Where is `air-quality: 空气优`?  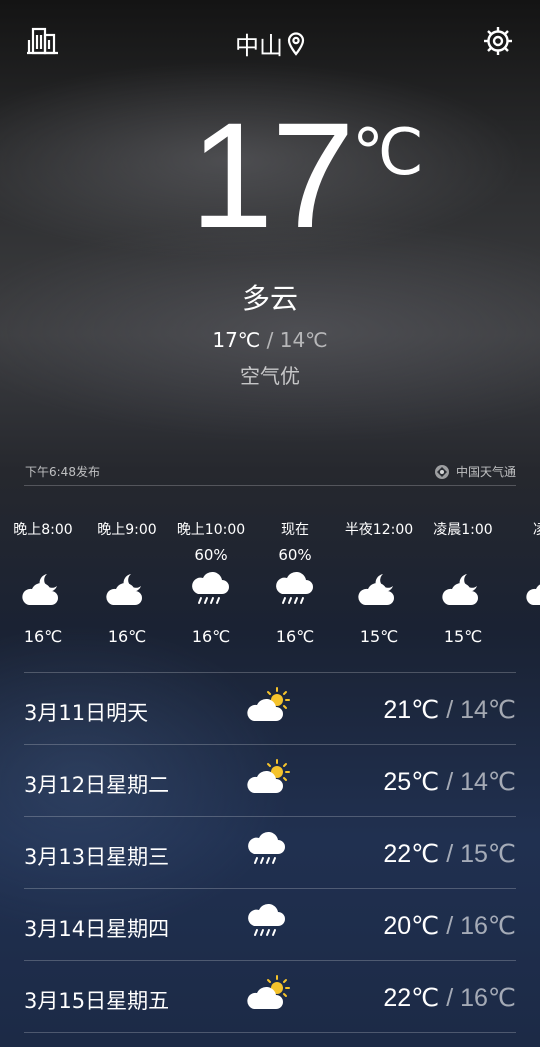
air-quality: 空气优 is located at coordinates (270, 374).